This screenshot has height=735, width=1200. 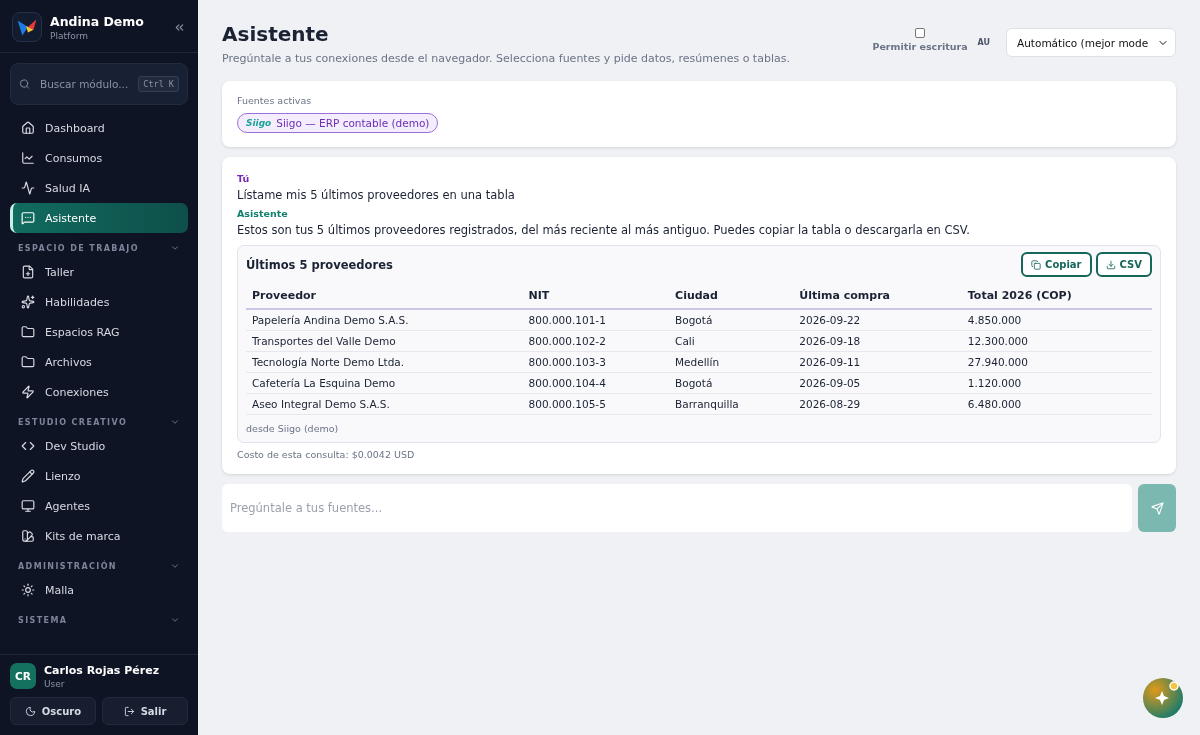 What do you see at coordinates (384, 404) in the screenshot?
I see `table-cell: Aseo Integral Demo S.A.S.` at bounding box center [384, 404].